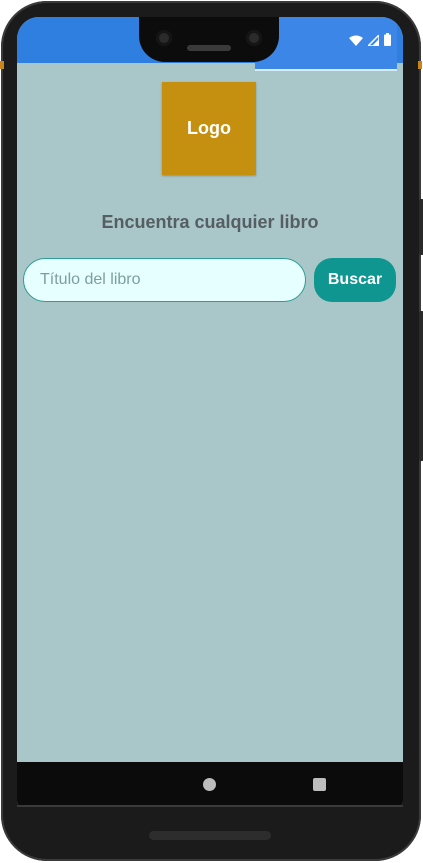 Image resolution: width=423 pixels, height=863 pixels. Describe the element at coordinates (210, 222) in the screenshot. I see `page-title: Encuentra cualquier libro` at that location.